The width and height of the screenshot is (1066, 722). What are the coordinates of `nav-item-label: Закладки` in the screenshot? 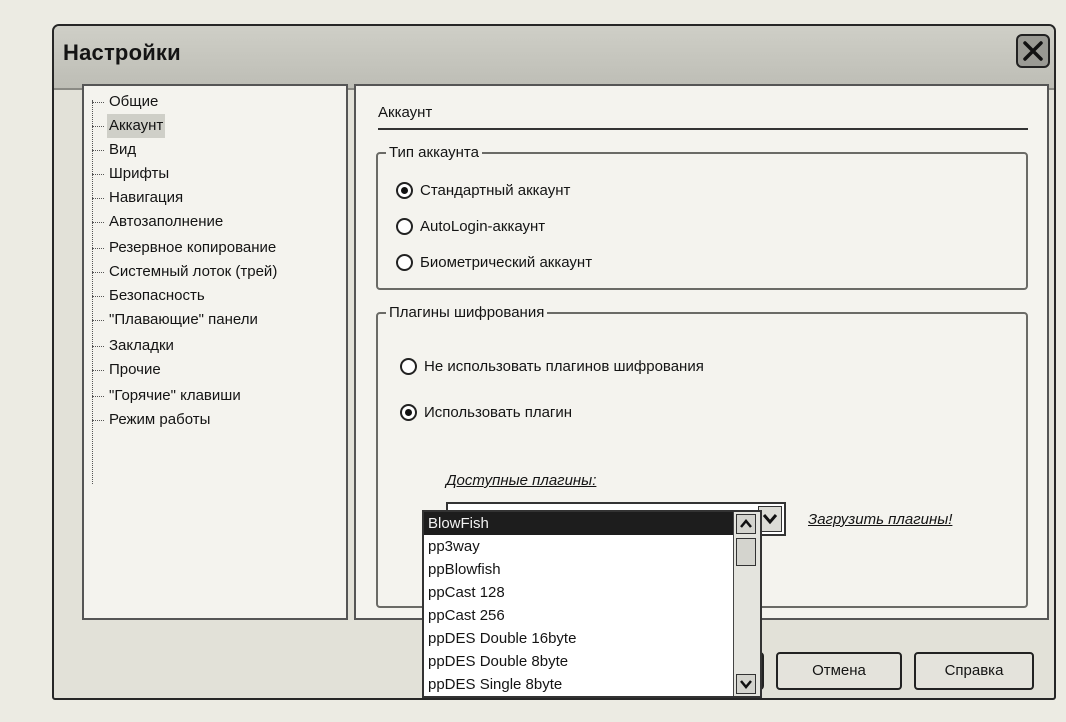 It's located at (141, 345).